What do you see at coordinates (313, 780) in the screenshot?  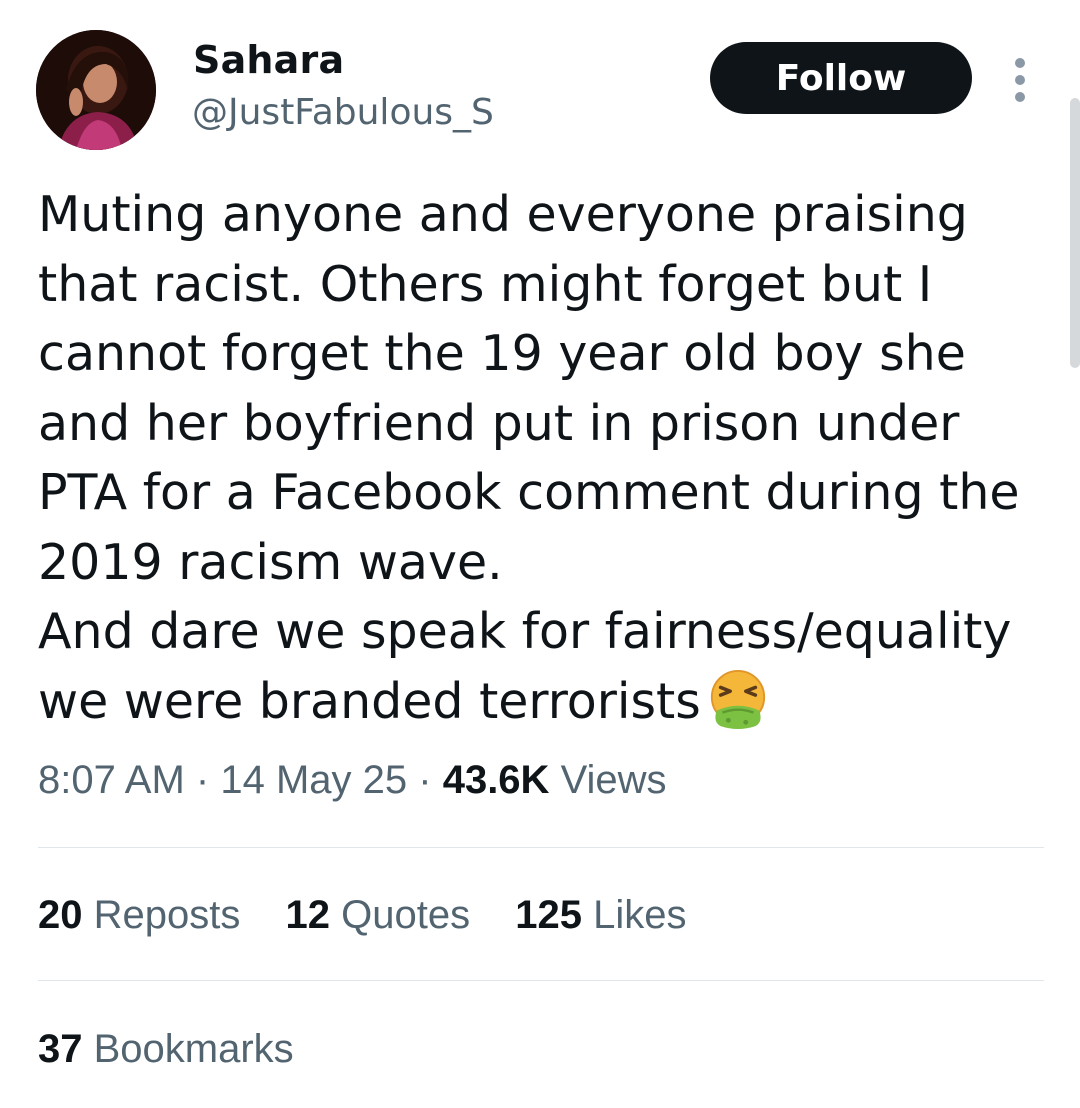 I see `tweet-date: 14 May 25` at bounding box center [313, 780].